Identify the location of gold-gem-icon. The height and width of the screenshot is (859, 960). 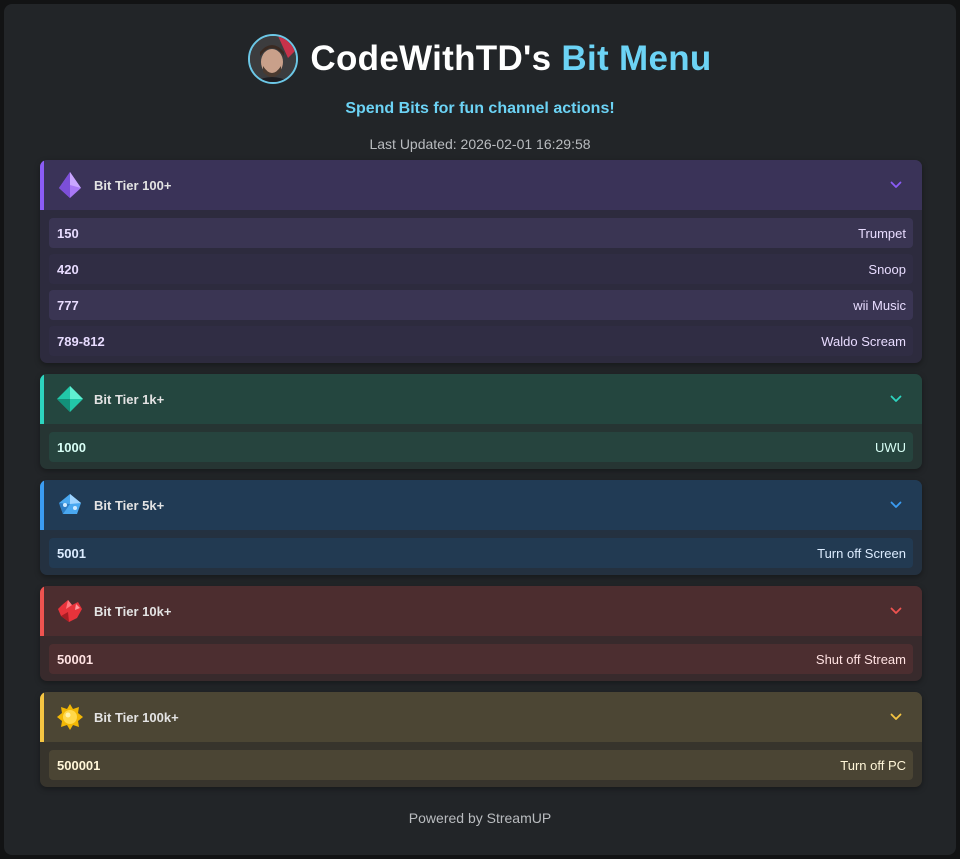
(70, 717).